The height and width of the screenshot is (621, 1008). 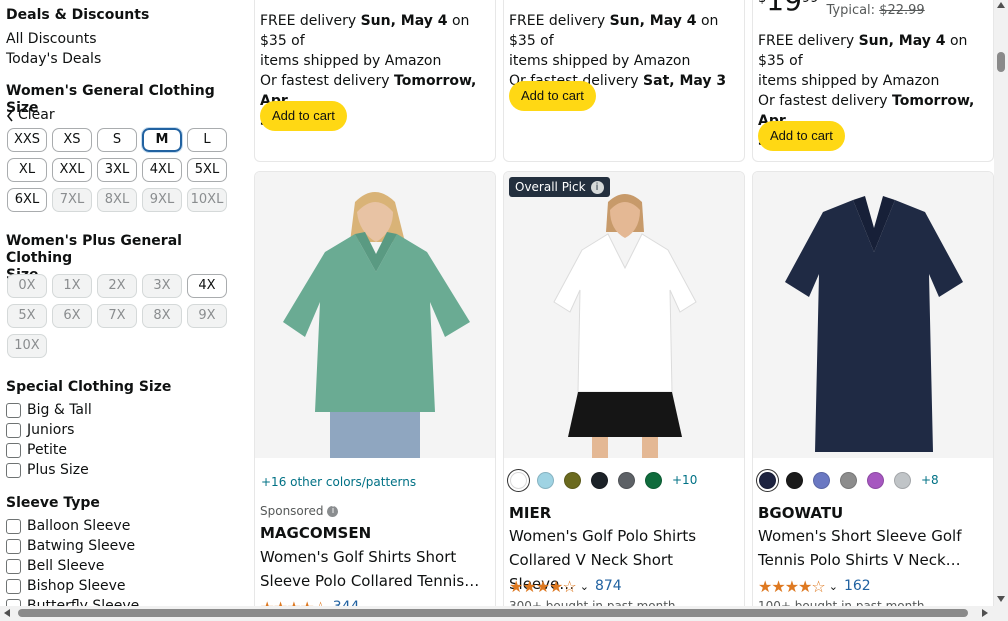 What do you see at coordinates (207, 316) in the screenshot?
I see `plus-size-9x-button: 9X` at bounding box center [207, 316].